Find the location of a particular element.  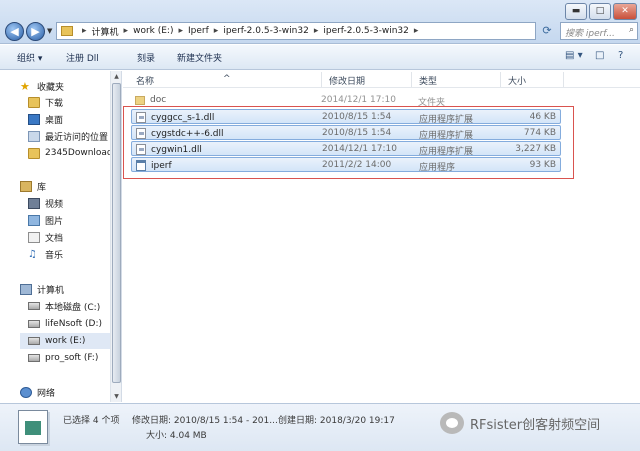

music-icon: ♫ is located at coordinates (32, 254).